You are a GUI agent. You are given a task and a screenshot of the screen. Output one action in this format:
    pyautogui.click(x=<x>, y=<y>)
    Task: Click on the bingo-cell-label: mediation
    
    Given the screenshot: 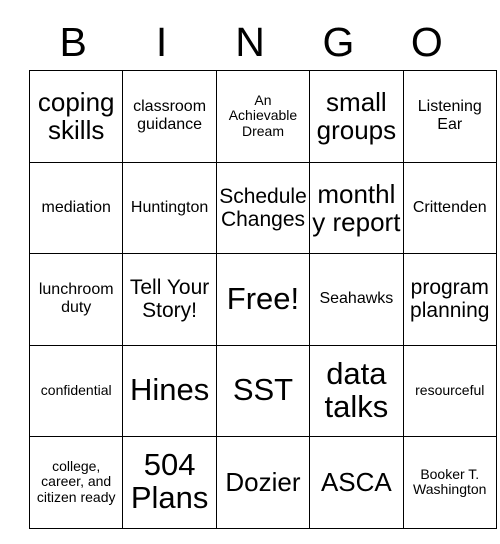 What is the action you would take?
    pyautogui.click(x=76, y=207)
    